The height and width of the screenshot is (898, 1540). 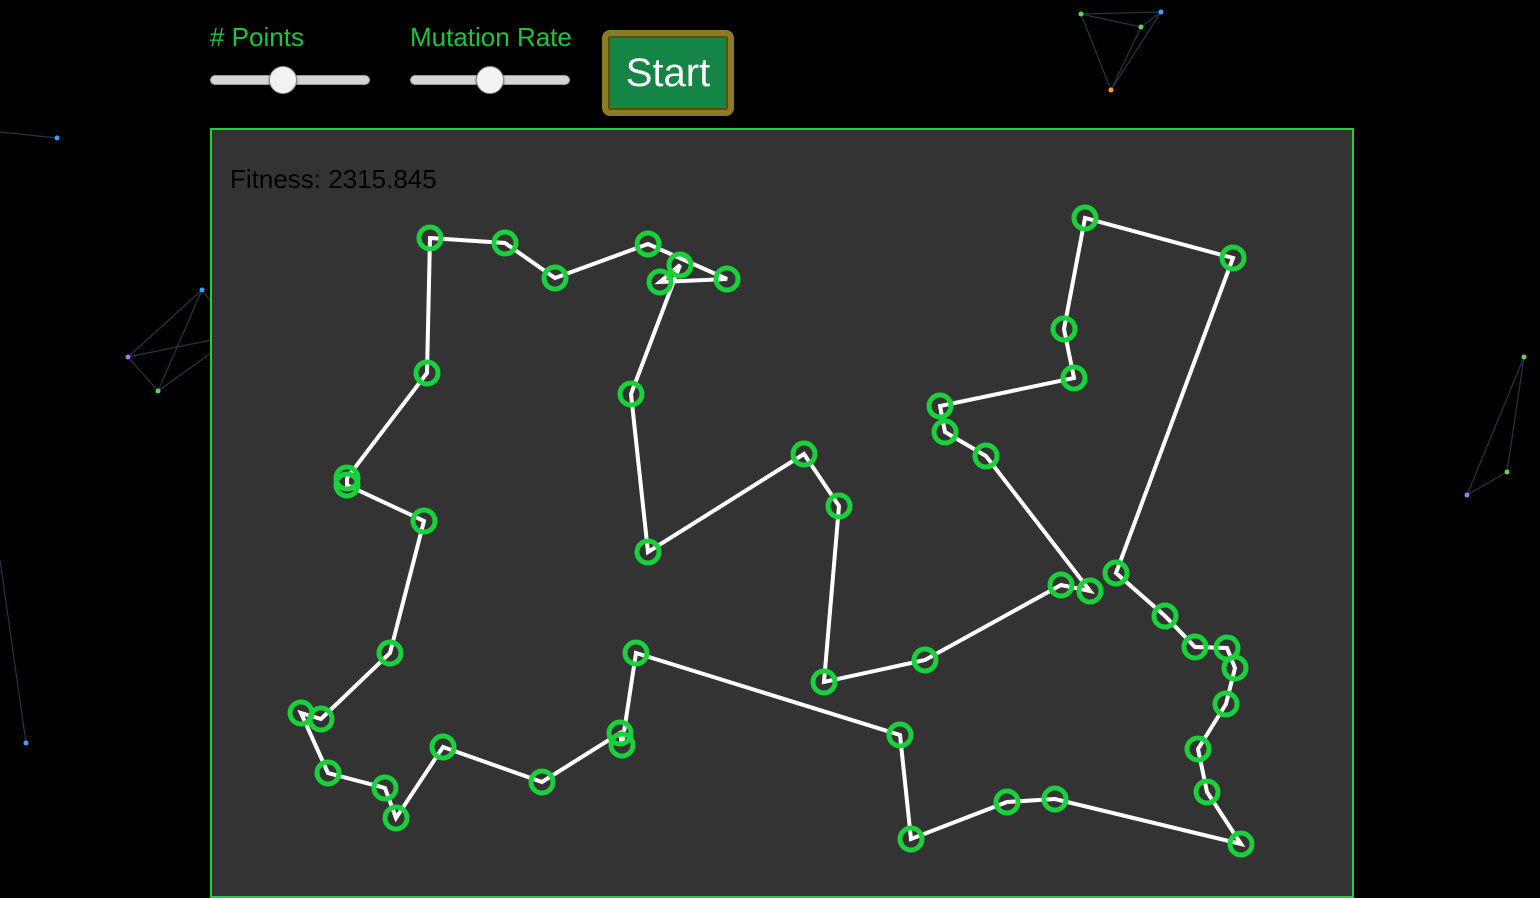 I want to click on points-slider, so click(x=290, y=81).